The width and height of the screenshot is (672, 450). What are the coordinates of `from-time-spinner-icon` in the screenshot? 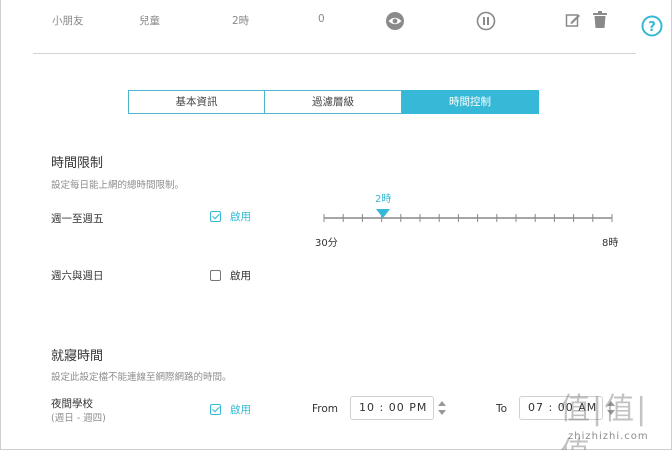 It's located at (442, 408).